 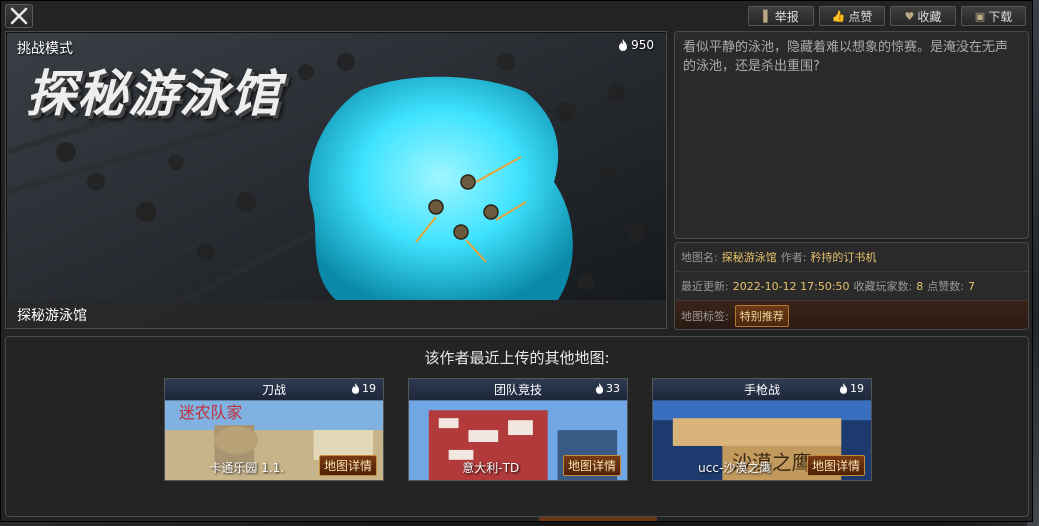 I want to click on info-row-name: 地图名: 探秘游泳馆 作者: 矜持的订书机, so click(x=851, y=257).